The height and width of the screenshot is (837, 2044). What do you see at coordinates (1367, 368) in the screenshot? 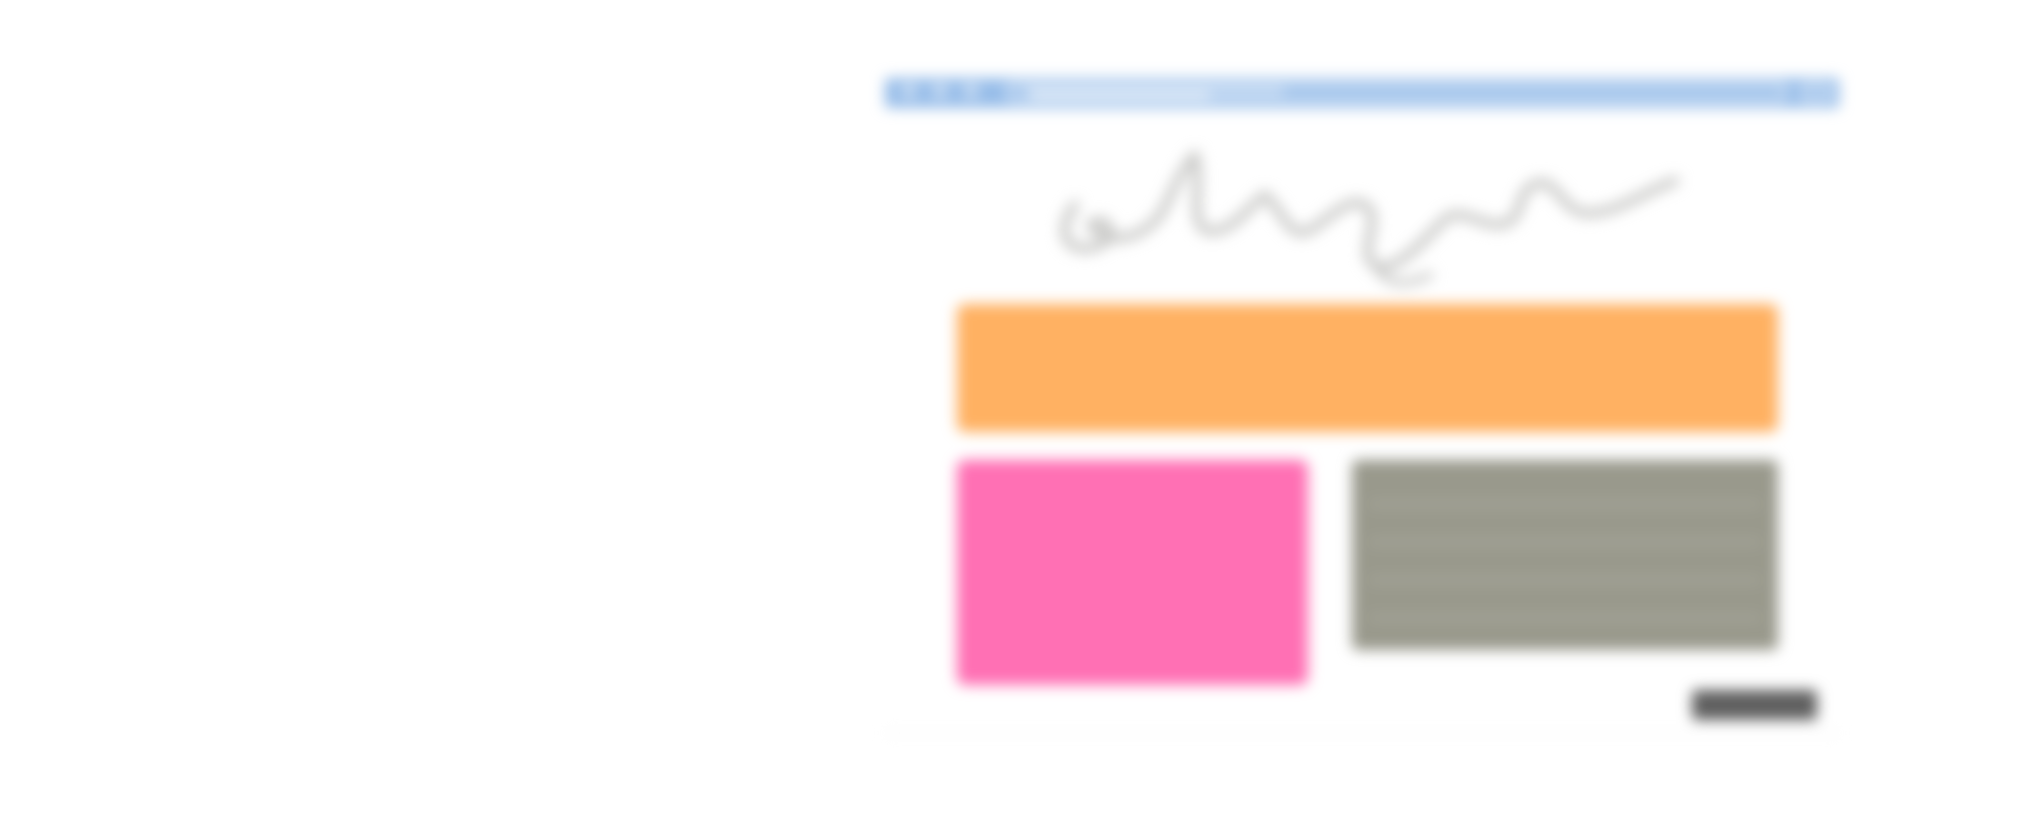
I see `hero-block` at bounding box center [1367, 368].